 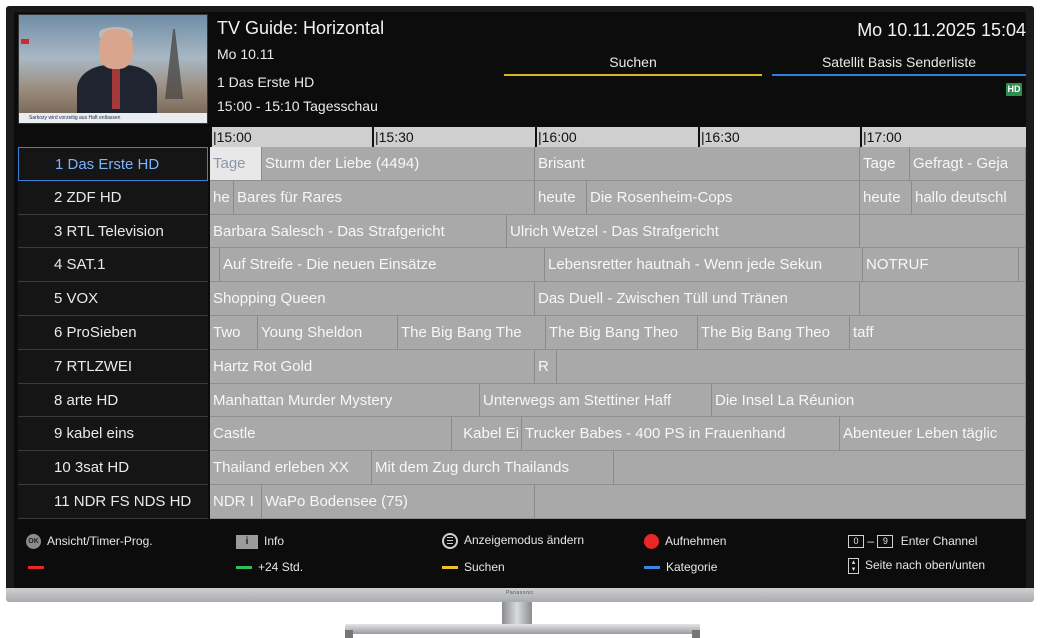 I want to click on legend-label: Kategorie, so click(x=692, y=567).